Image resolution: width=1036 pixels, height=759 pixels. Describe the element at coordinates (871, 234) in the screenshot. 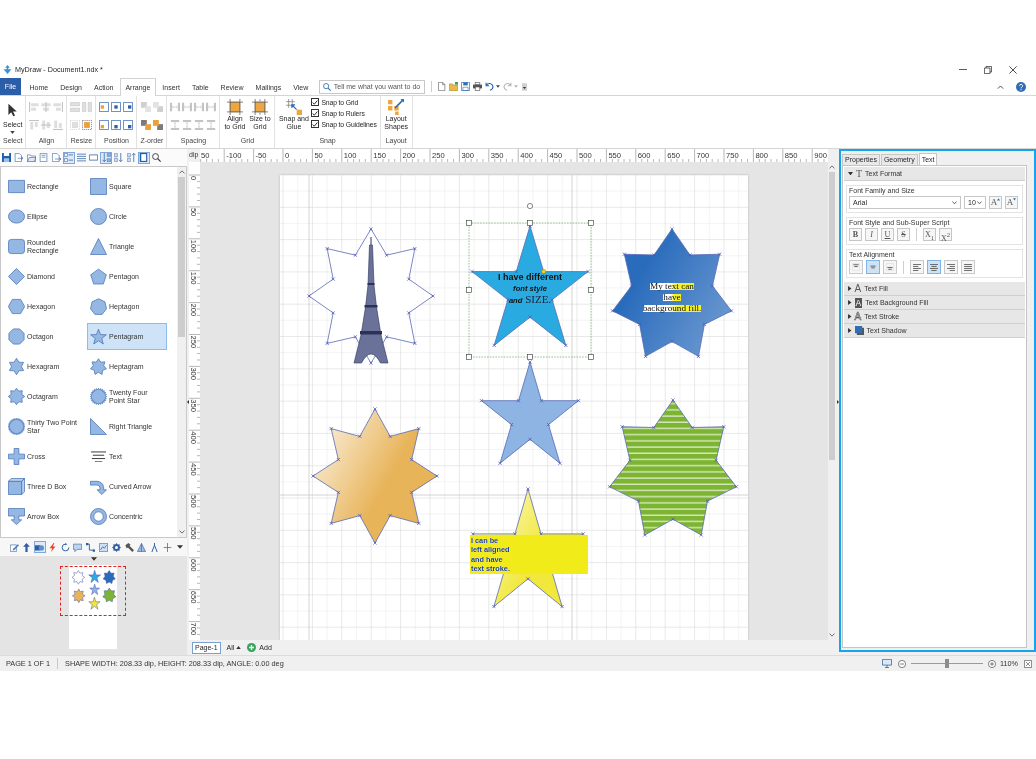

I see `format-button: I` at that location.